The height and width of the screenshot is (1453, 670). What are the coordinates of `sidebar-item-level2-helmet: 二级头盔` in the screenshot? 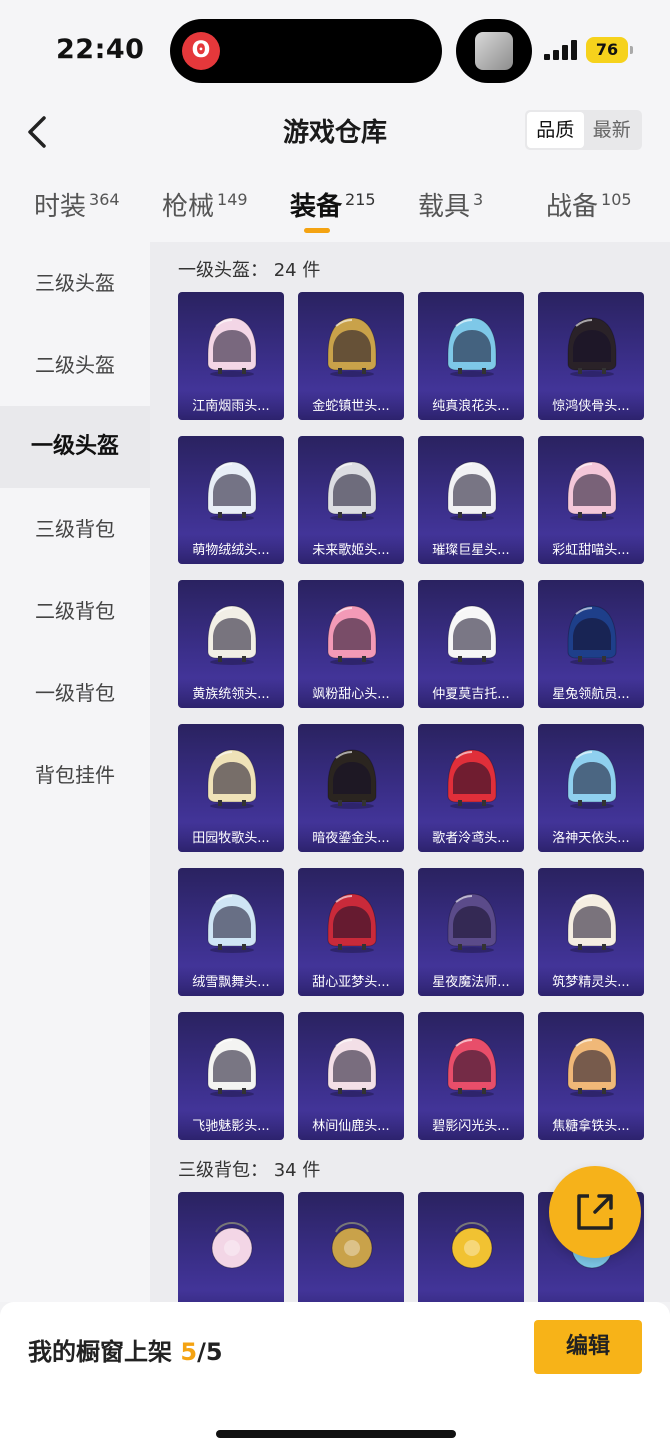 It's located at (75, 365).